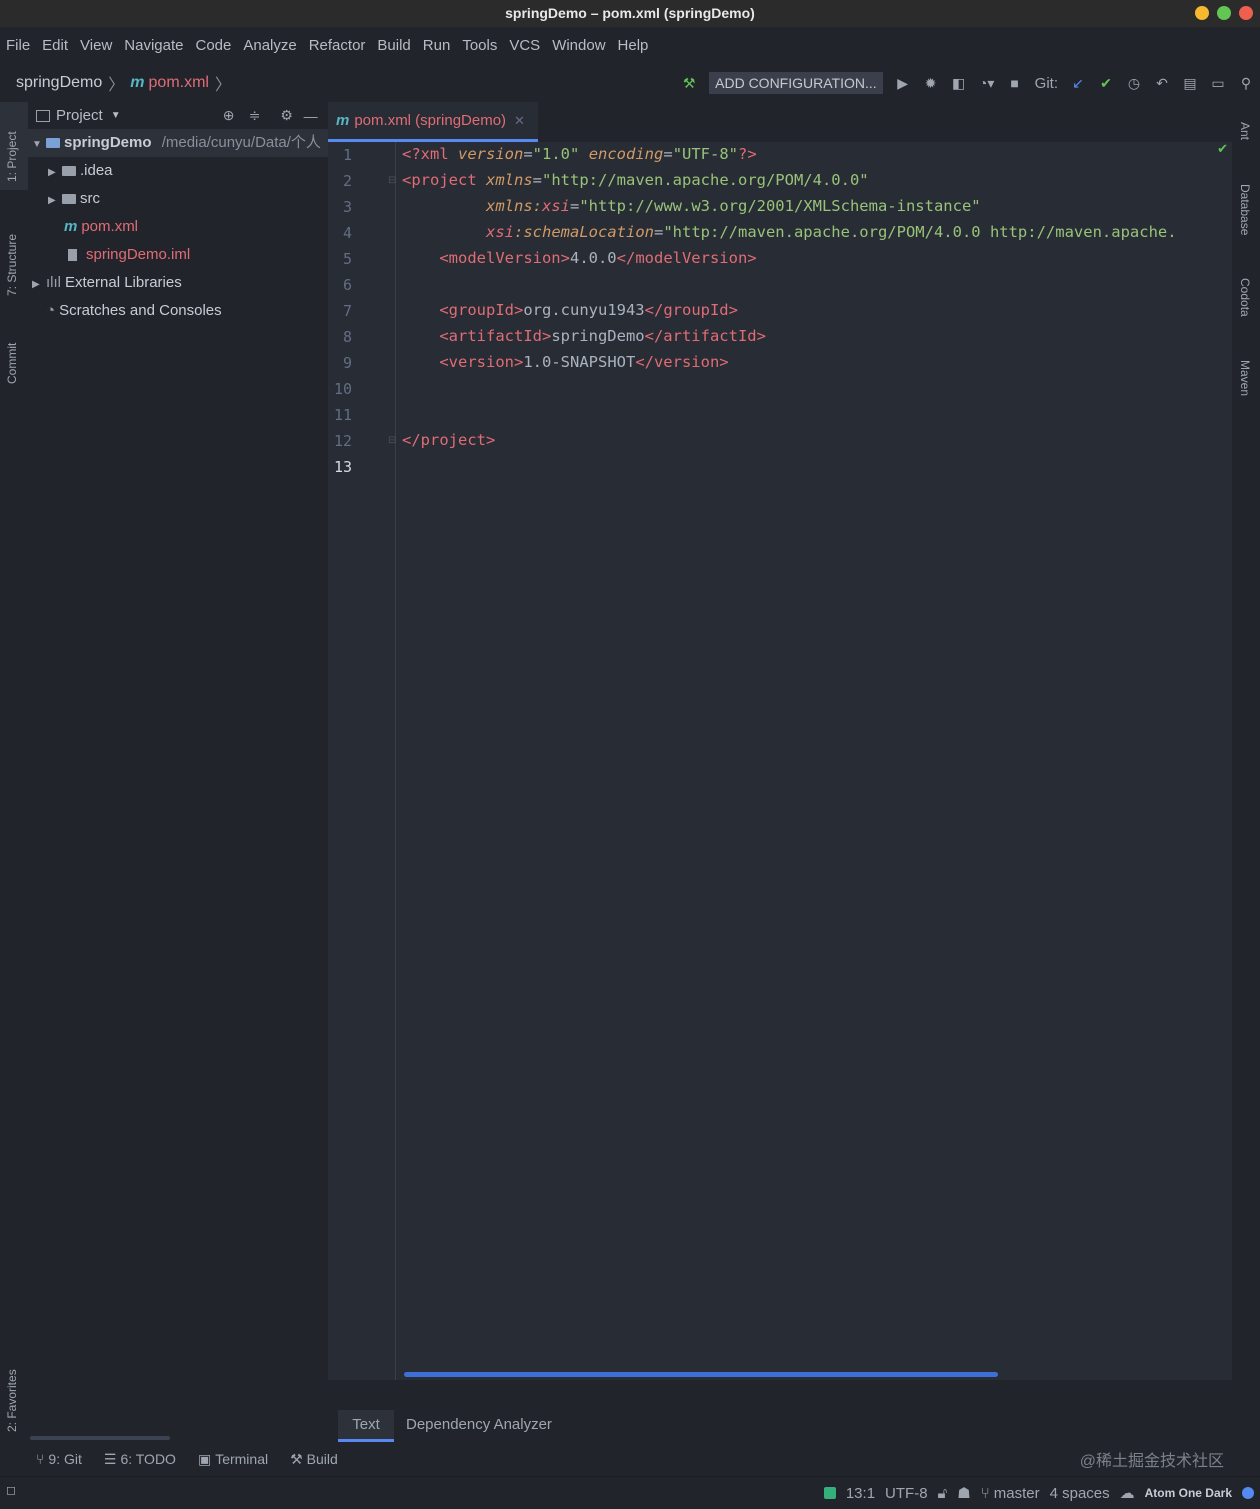  What do you see at coordinates (347, 233) in the screenshot?
I see `line-number: 4` at bounding box center [347, 233].